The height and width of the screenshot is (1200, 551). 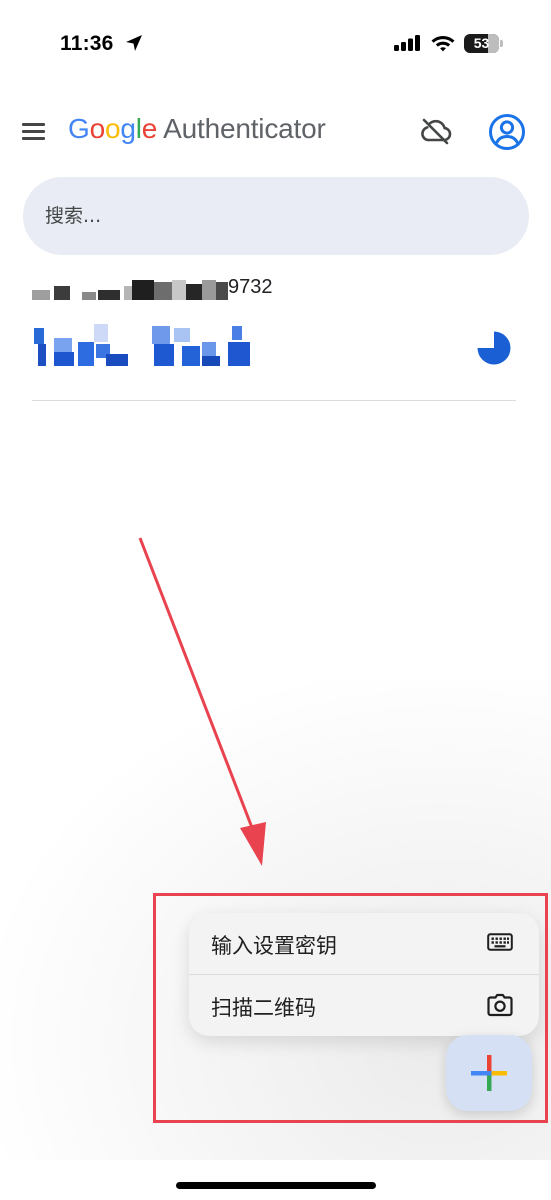 I want to click on account-entry: 9732, so click(x=274, y=337).